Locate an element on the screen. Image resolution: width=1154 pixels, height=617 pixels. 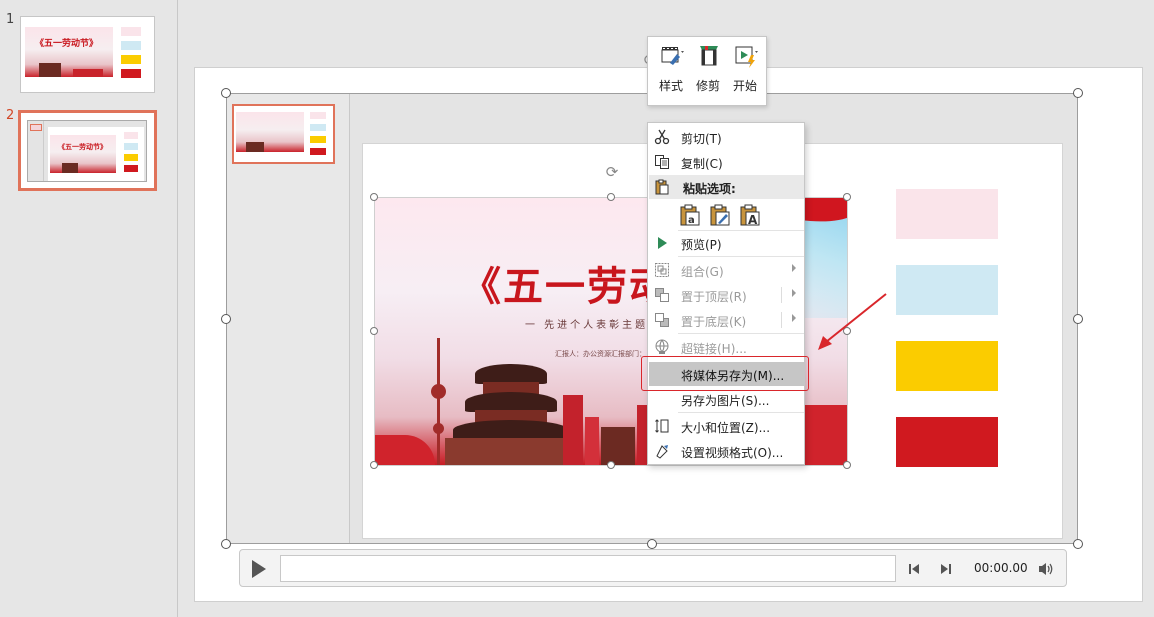
paste-options-header: 粘贴选项: is located at coordinates (726, 187).